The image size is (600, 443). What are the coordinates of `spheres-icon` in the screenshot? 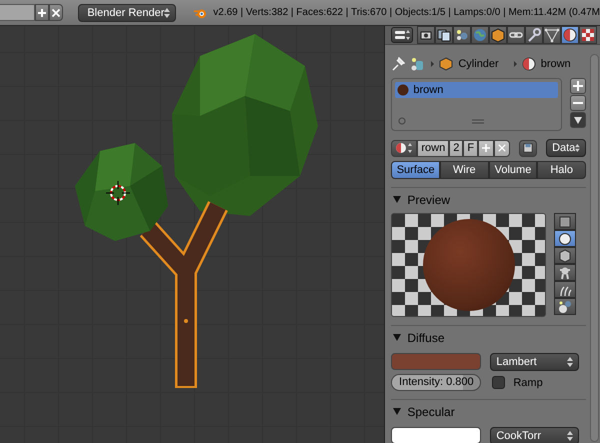 It's located at (565, 306).